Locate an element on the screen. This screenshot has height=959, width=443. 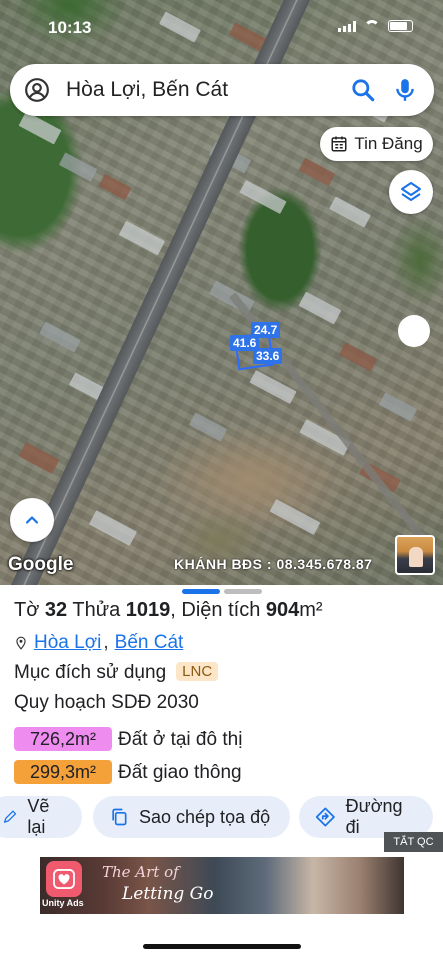
redraw-label: Vẽ lại is located at coordinates (38, 816).